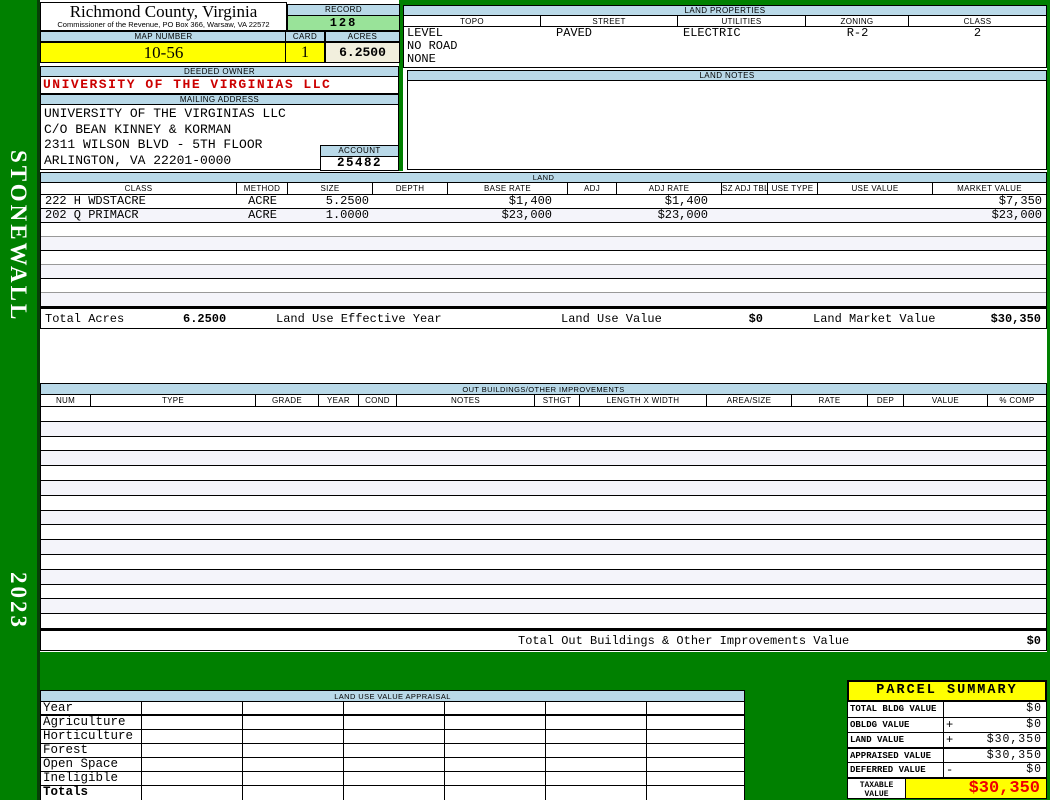  Describe the element at coordinates (205, 319) in the screenshot. I see `total-acres-value: 6.2500` at that location.